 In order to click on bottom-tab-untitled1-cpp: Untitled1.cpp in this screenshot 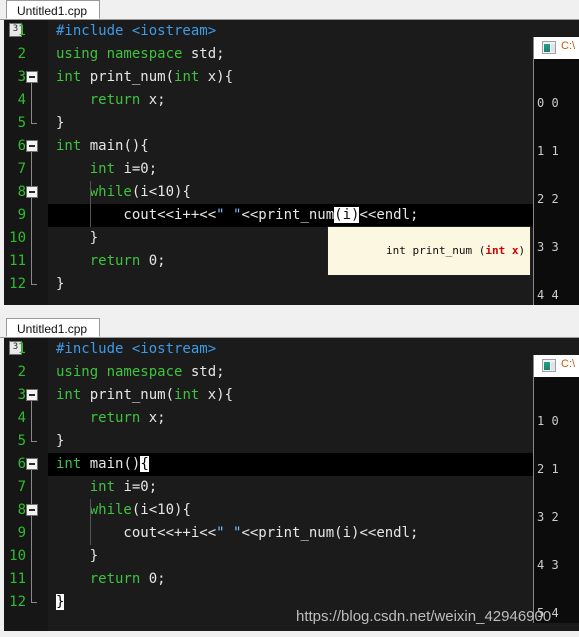, I will do `click(53, 327)`.